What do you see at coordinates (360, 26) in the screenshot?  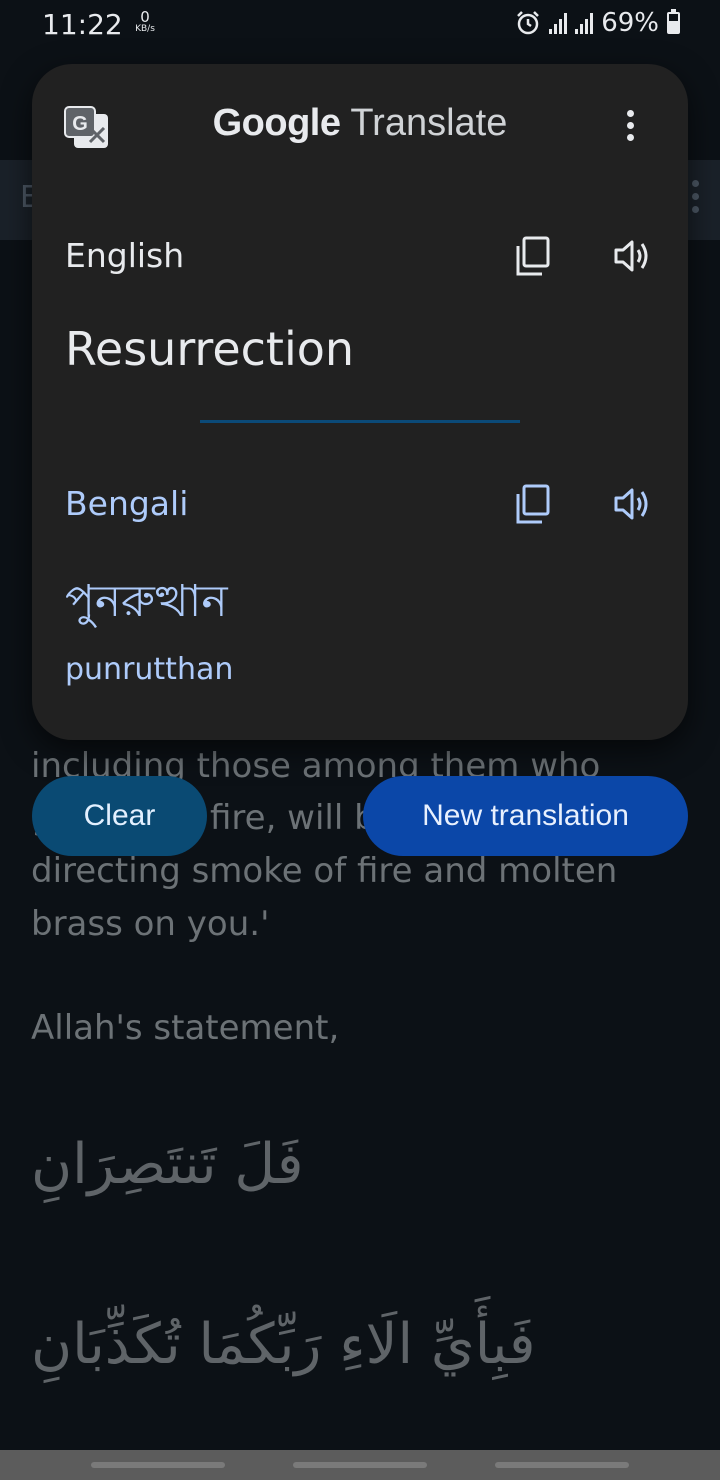 I see `status-bar: 11:22 0 KB/s 69%` at bounding box center [360, 26].